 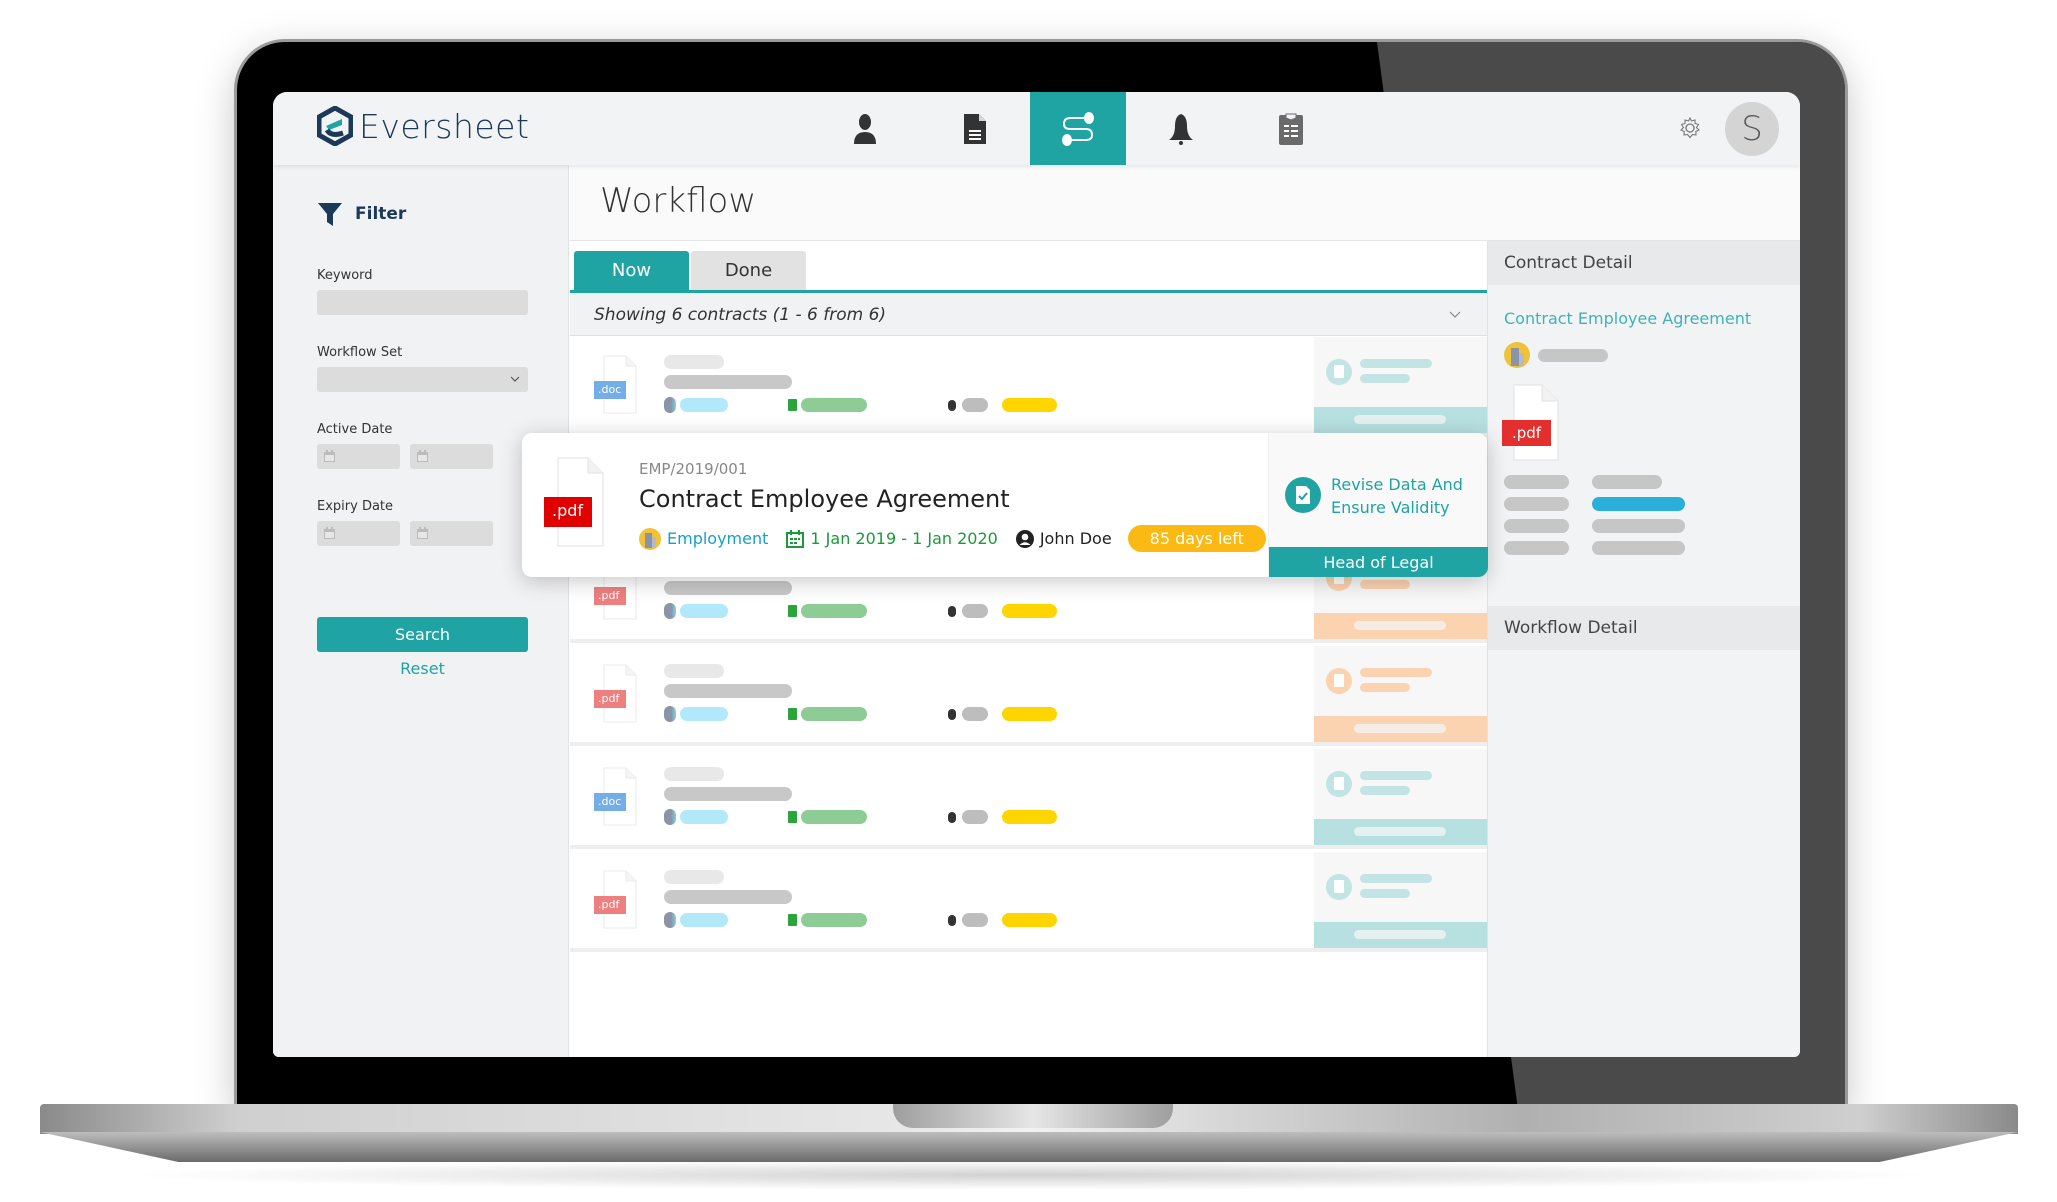 I want to click on task-name: Revise Data And Ensure Validity, so click(x=1397, y=496).